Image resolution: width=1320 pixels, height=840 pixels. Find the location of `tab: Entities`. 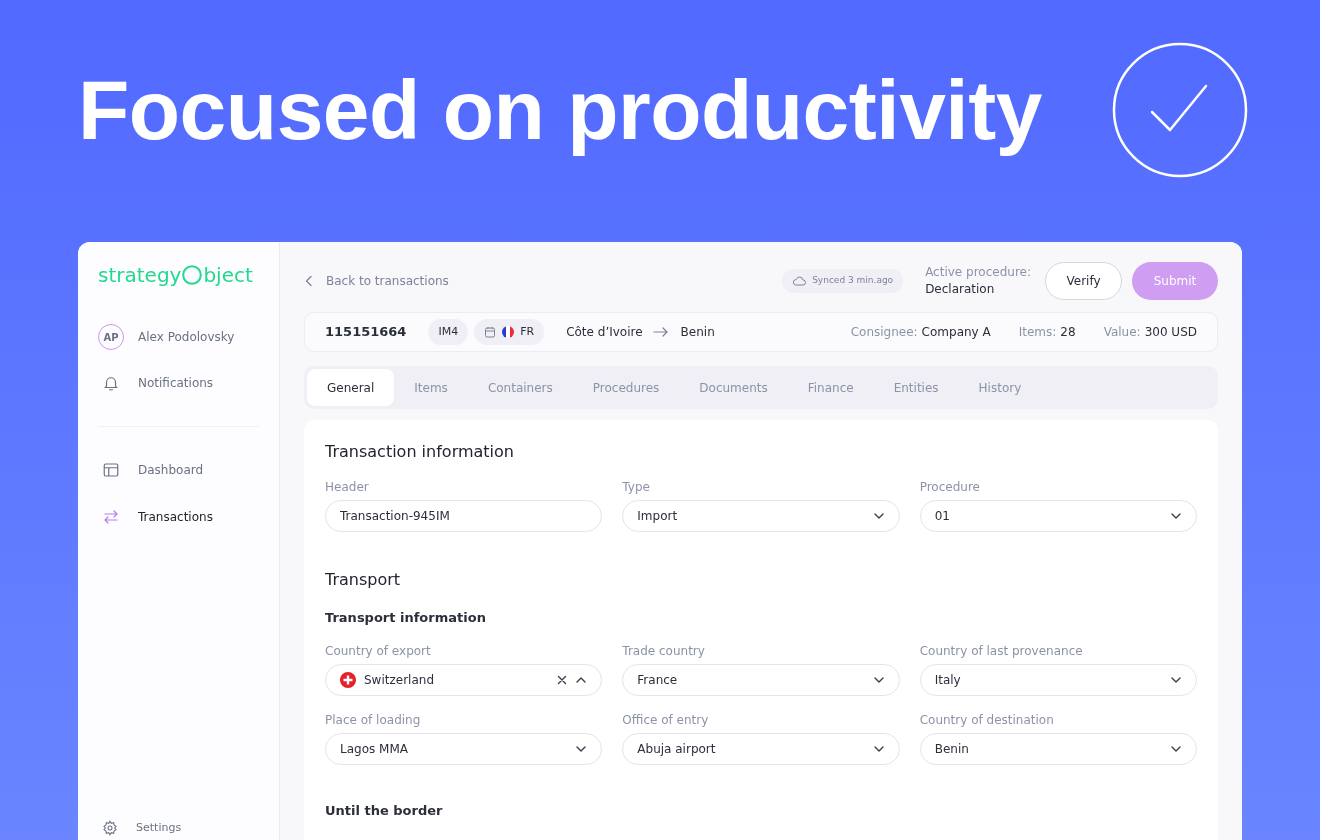

tab: Entities is located at coordinates (916, 387).